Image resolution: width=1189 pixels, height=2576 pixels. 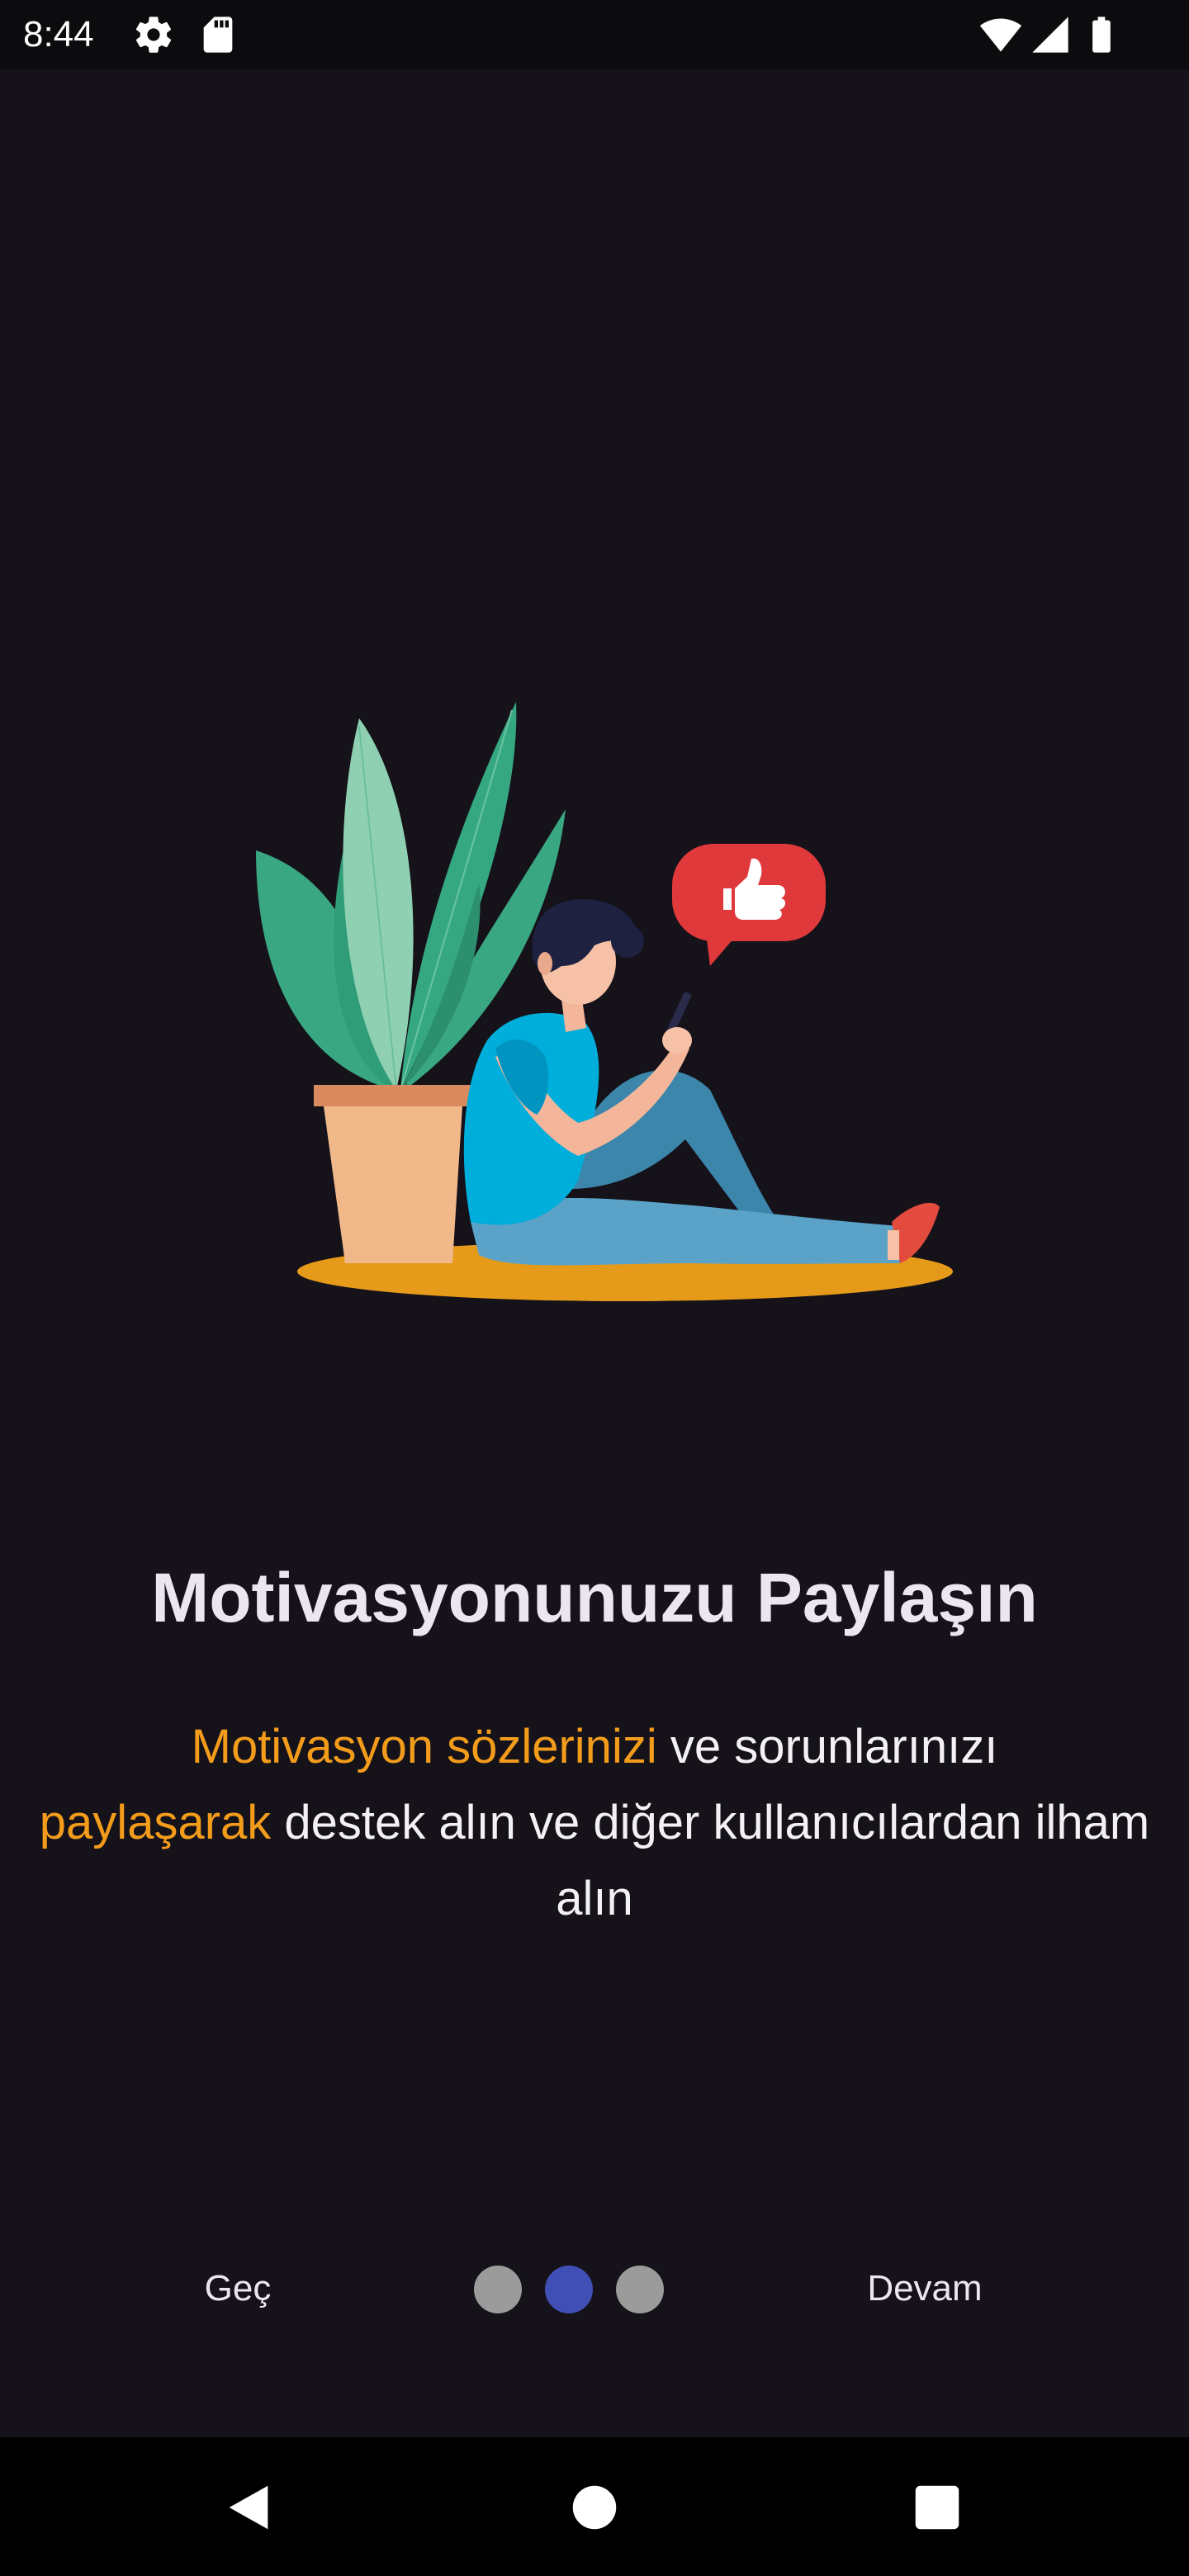 I want to click on onboarding-title: Motivasyonunuzu Paylaşın, so click(x=594, y=1597).